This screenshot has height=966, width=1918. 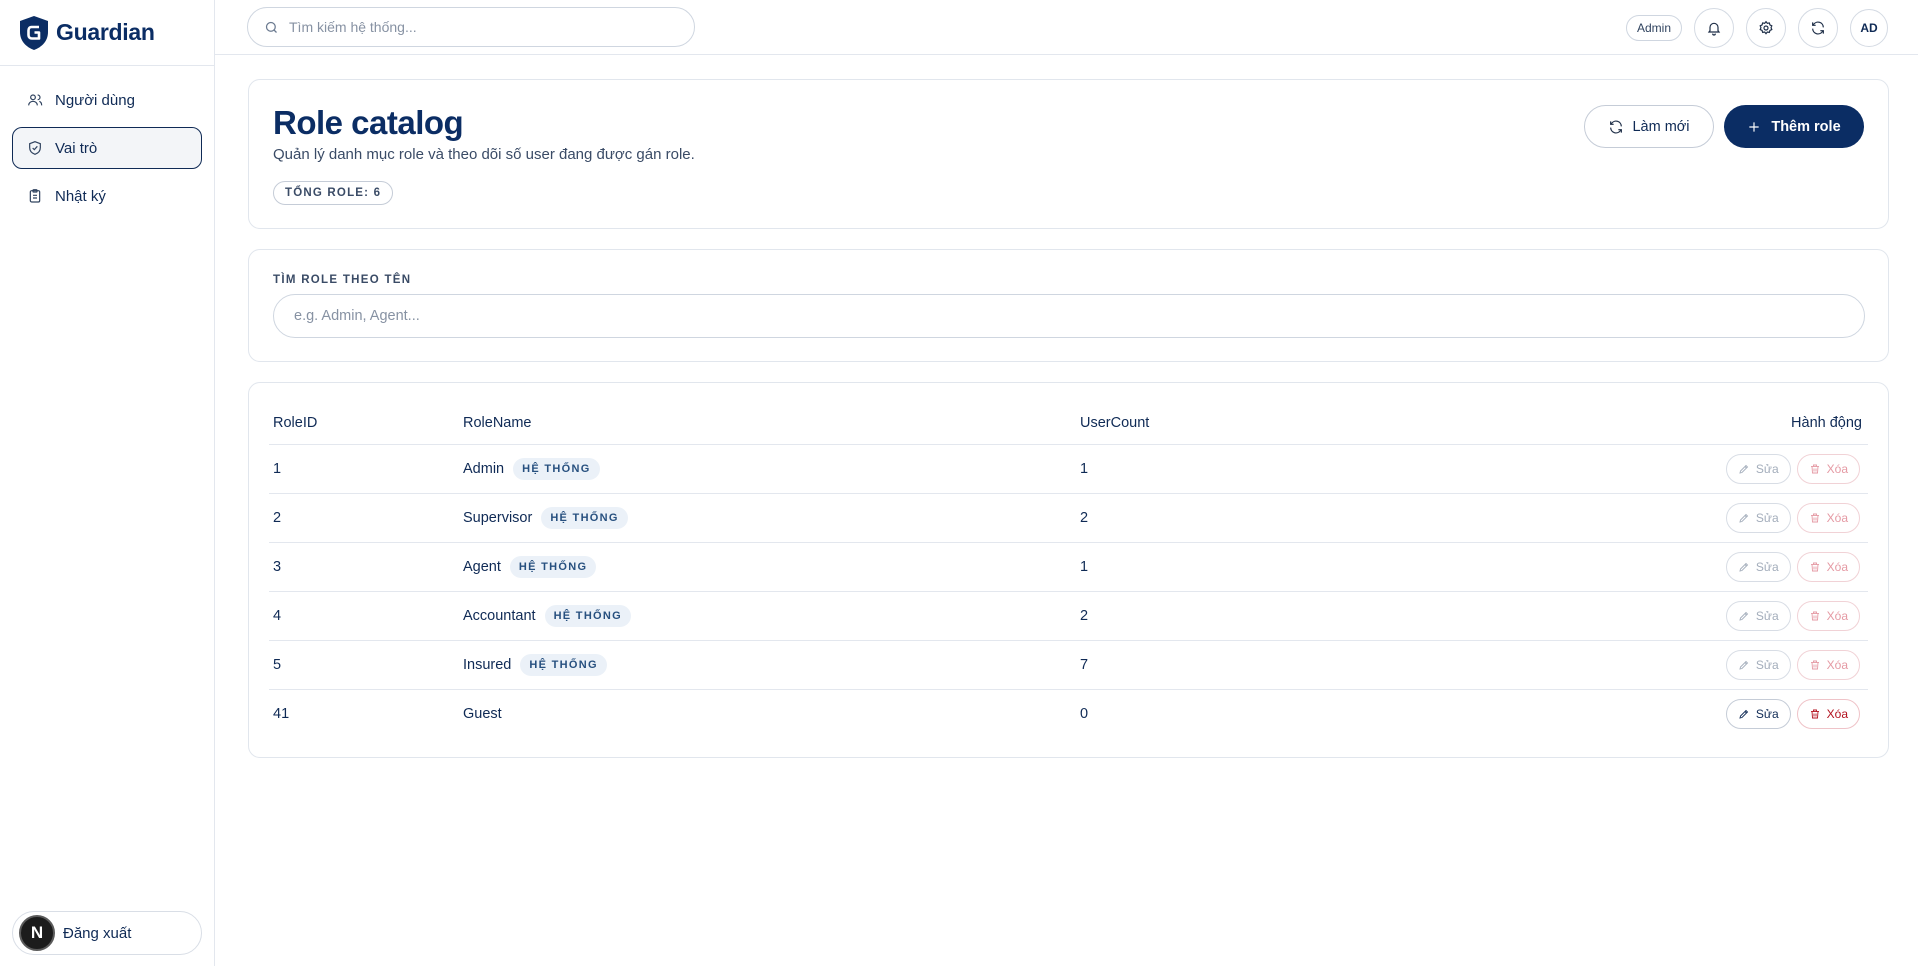 I want to click on role-name-cell: Guest, so click(x=767, y=713).